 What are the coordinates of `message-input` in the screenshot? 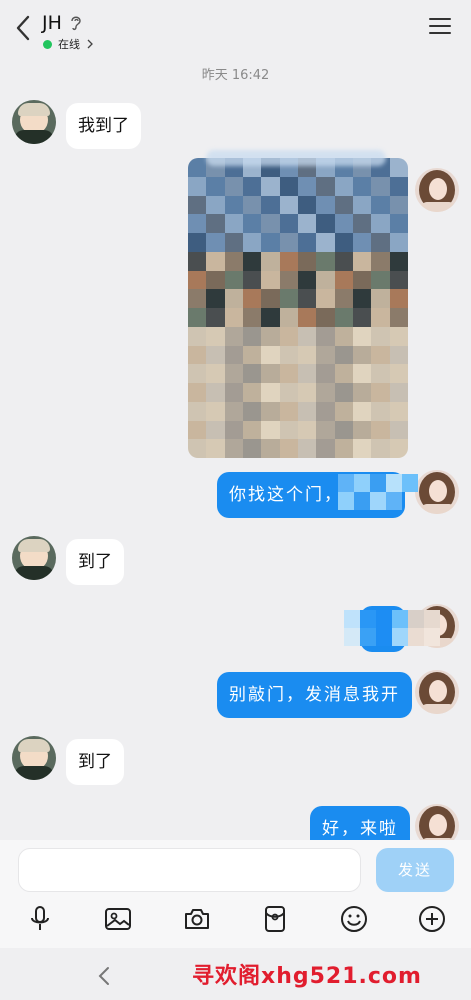 It's located at (189, 870).